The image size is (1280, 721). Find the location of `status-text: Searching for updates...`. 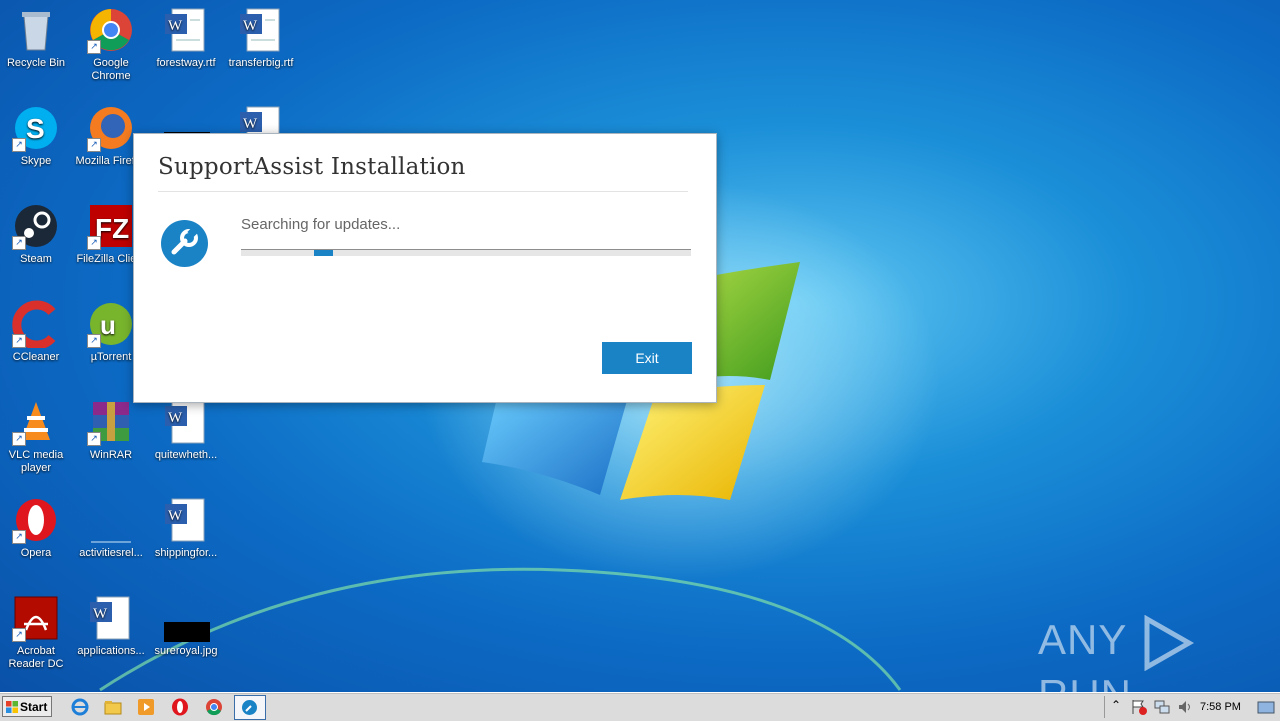

status-text: Searching for updates... is located at coordinates (321, 224).